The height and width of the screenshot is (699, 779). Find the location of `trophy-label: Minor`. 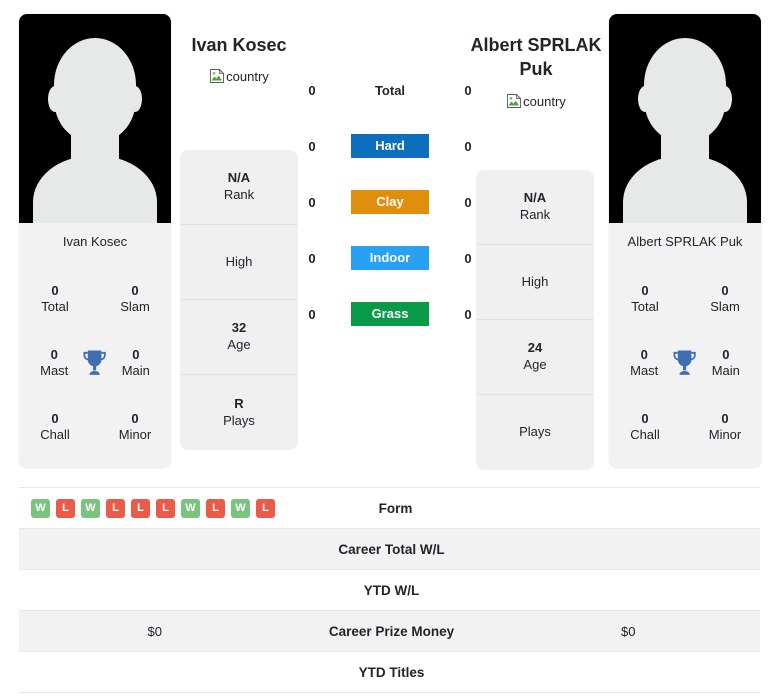

trophy-label: Minor is located at coordinates (135, 434).